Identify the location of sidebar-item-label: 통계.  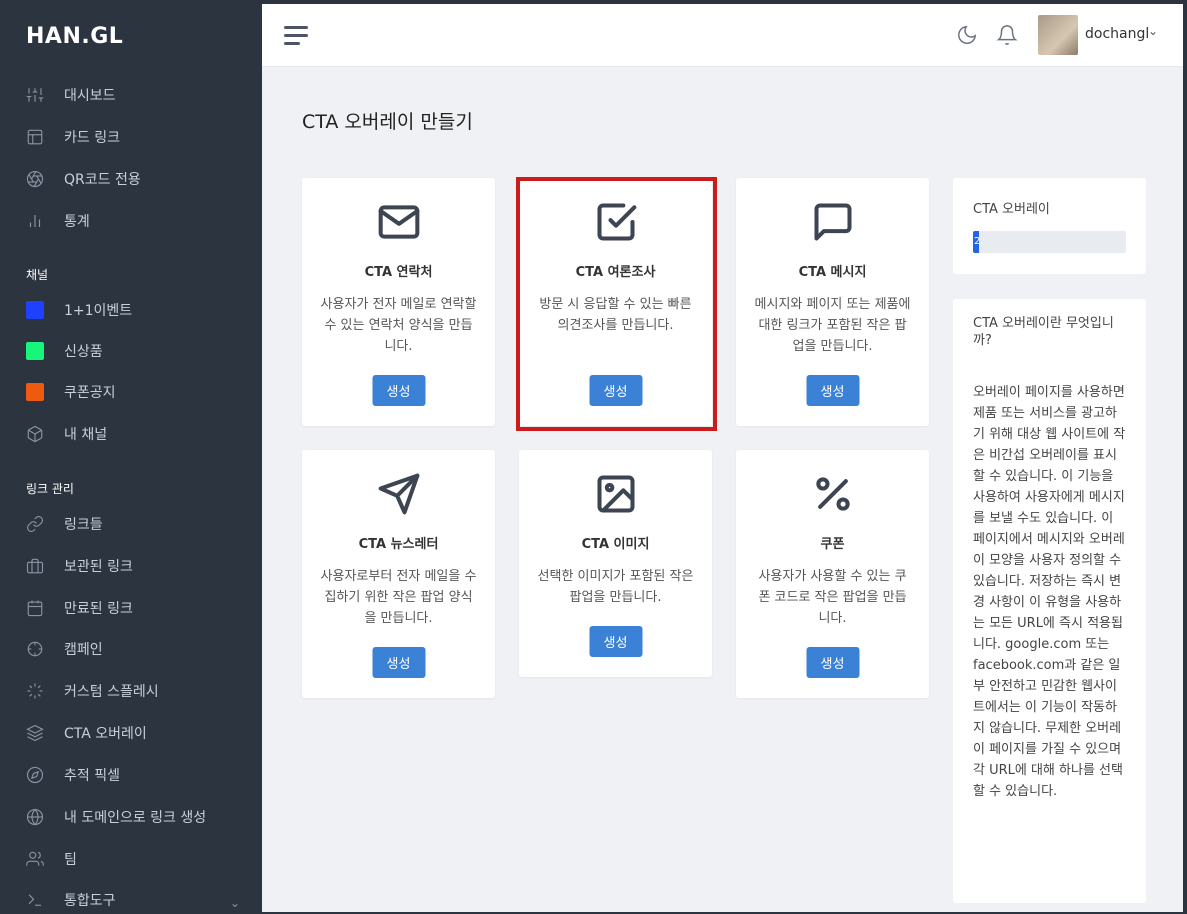
(77, 222).